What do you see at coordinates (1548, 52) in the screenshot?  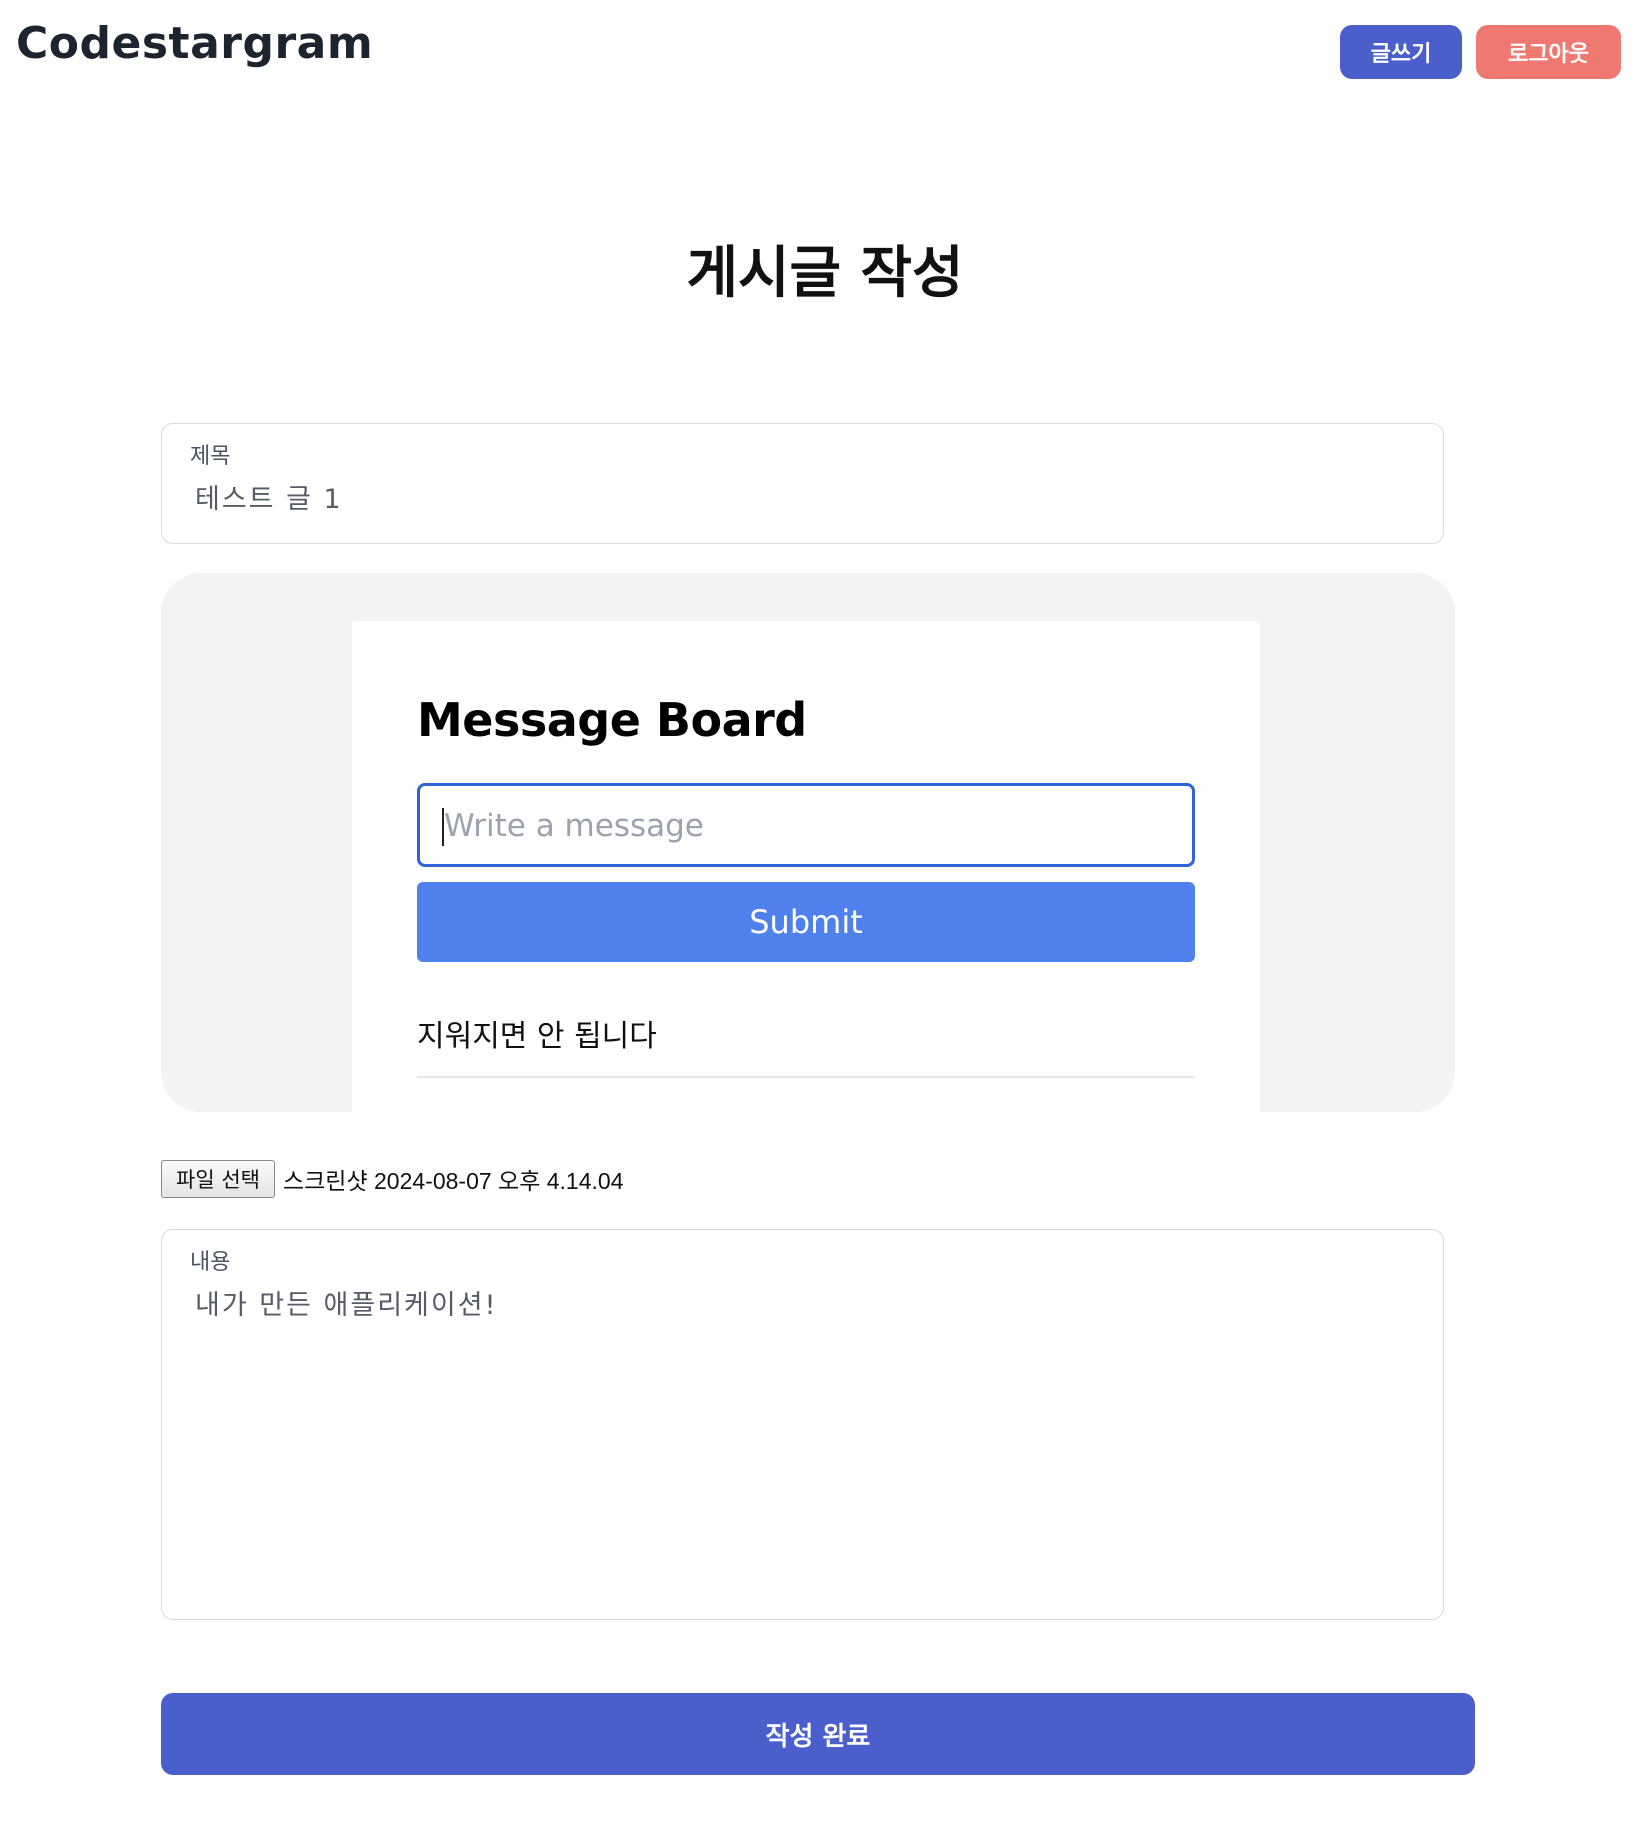 I see `logout-button: 로그아웃` at bounding box center [1548, 52].